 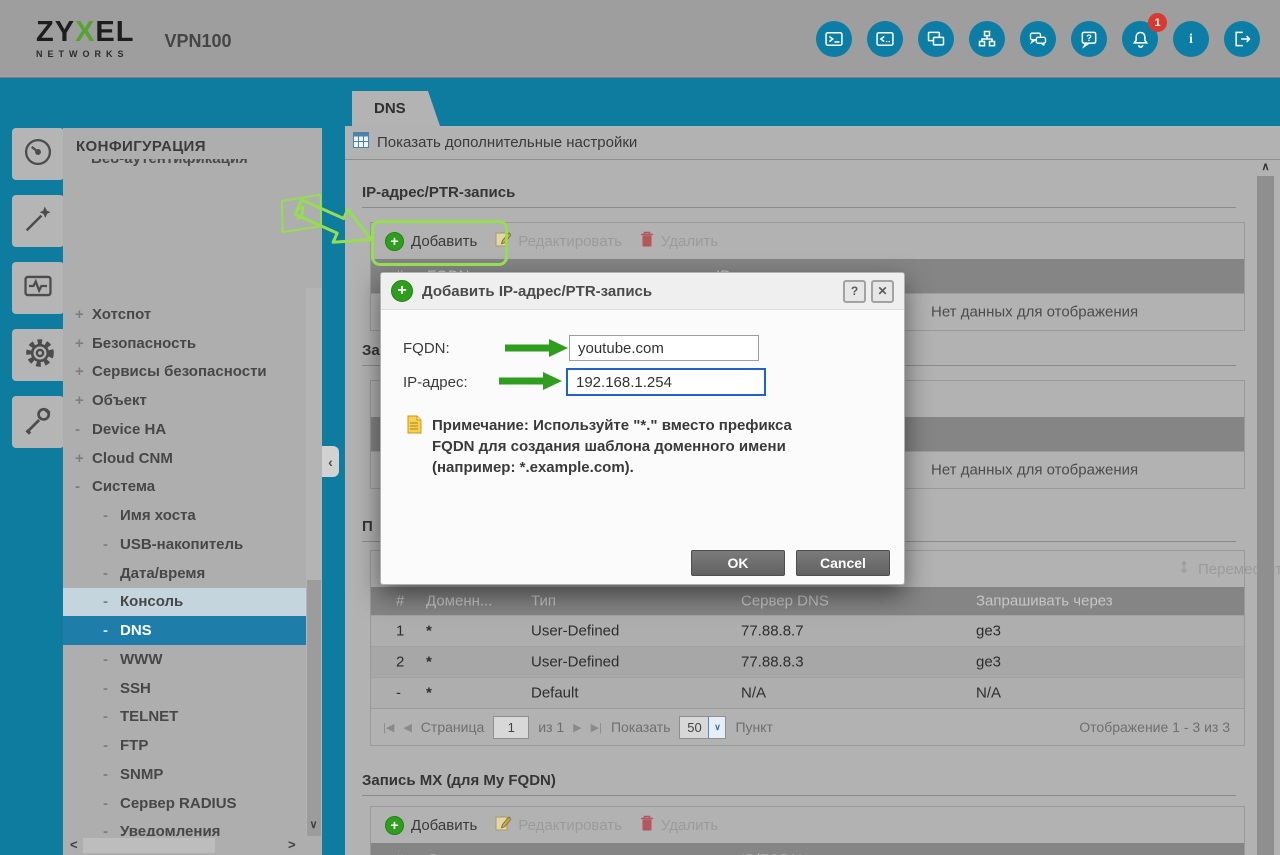 What do you see at coordinates (647, 241) in the screenshot?
I see `trash-icon` at bounding box center [647, 241].